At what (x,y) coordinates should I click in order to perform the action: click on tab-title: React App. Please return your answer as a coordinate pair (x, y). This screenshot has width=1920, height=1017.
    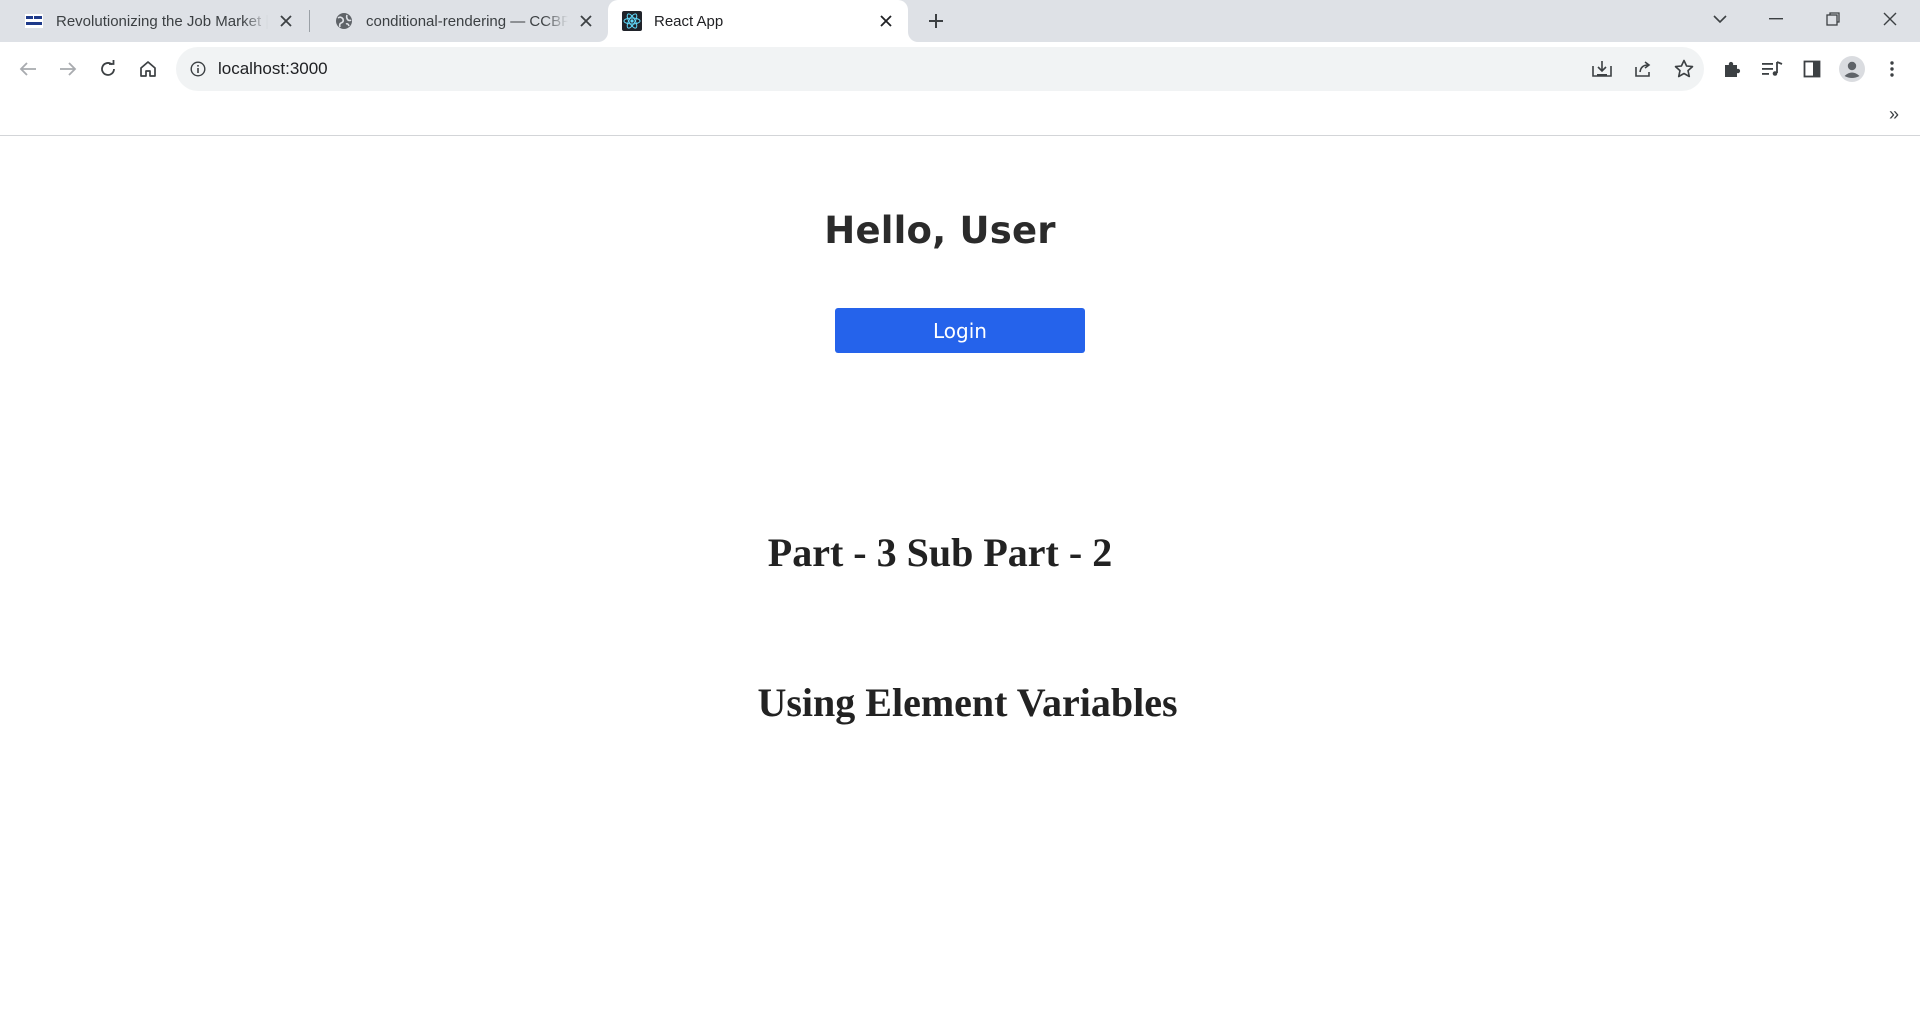
    Looking at the image, I should click on (689, 21).